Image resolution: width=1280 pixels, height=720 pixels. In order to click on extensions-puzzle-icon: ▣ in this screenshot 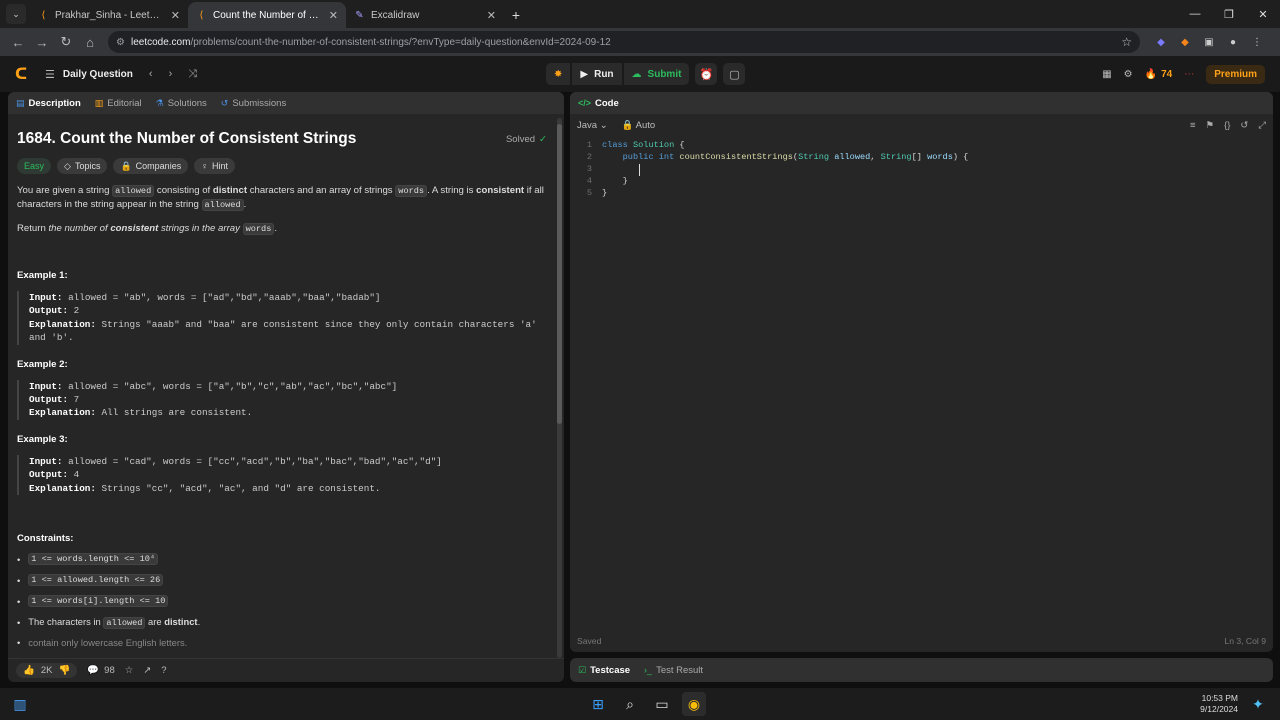, I will do `click(1209, 42)`.